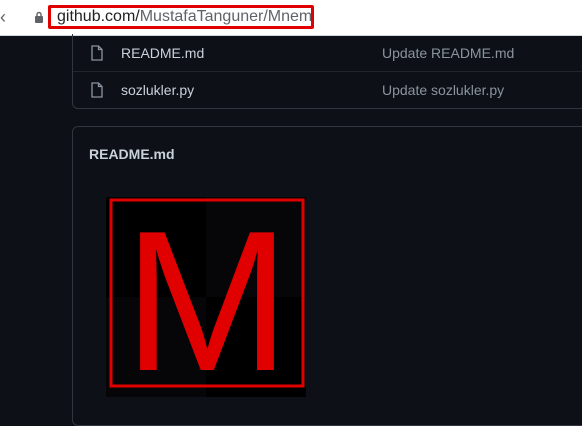  What do you see at coordinates (7, 17) in the screenshot?
I see `back-arrow-icon: ‹` at bounding box center [7, 17].